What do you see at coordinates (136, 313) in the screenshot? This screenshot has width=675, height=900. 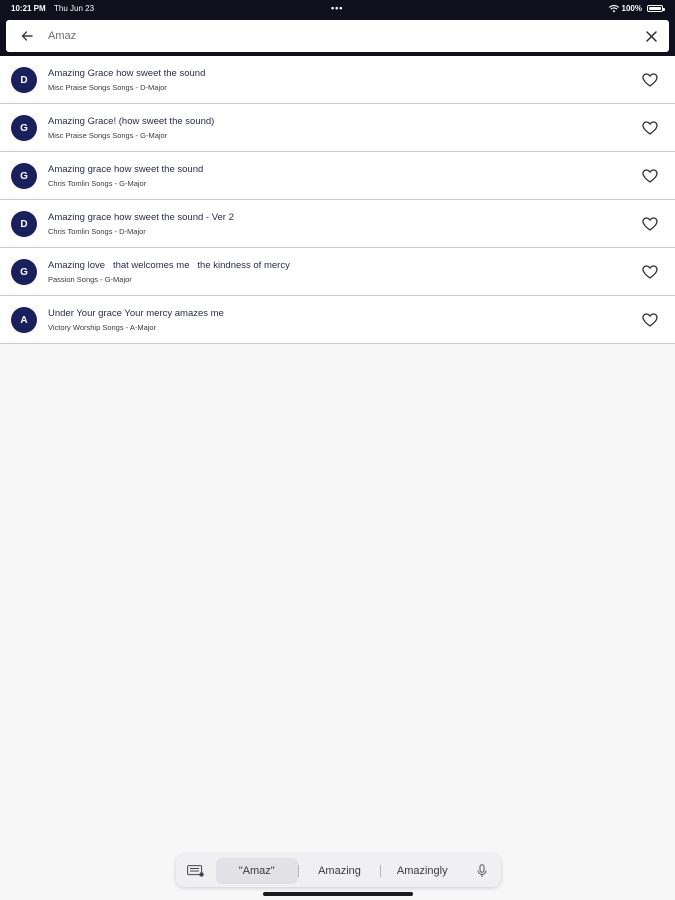 I see `song-title: Under Your grace Your mercy amazes me` at bounding box center [136, 313].